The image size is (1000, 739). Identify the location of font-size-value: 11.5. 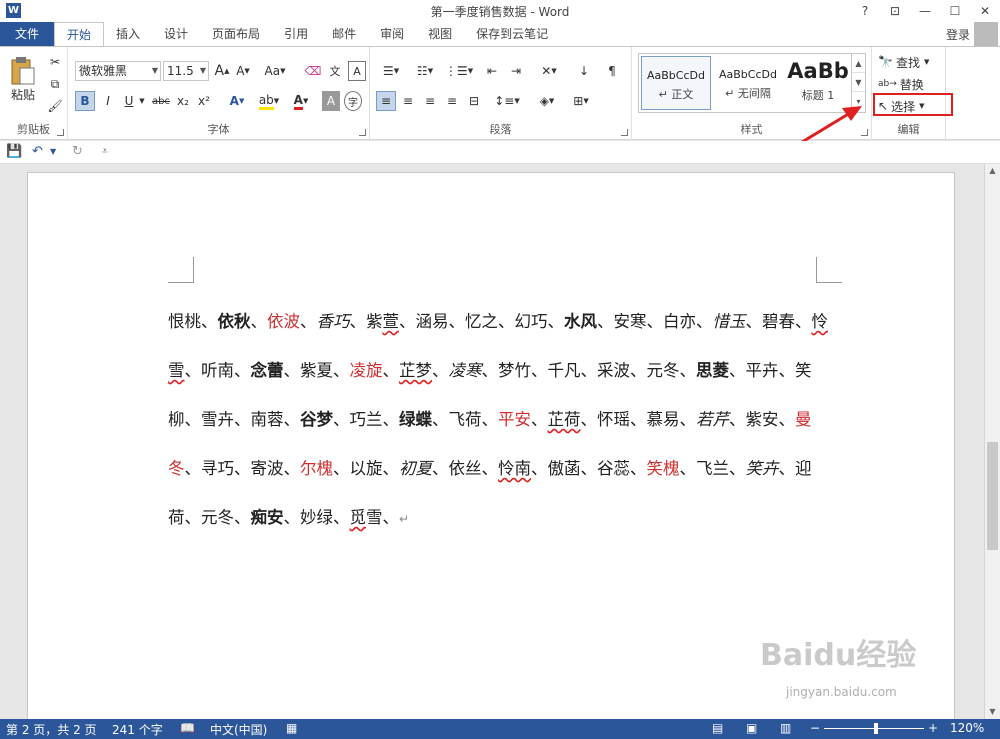
(180, 71).